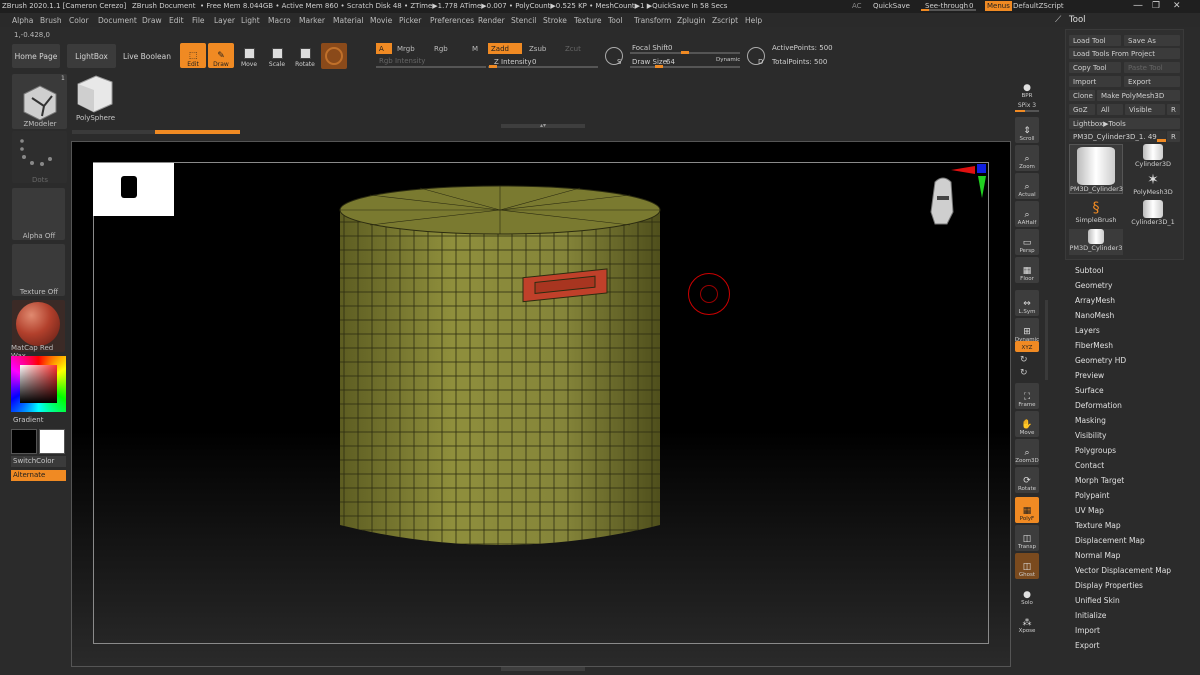 This screenshot has height=675, width=1200. I want to click on zoom-button: ⌕ Zoom, so click(1027, 158).